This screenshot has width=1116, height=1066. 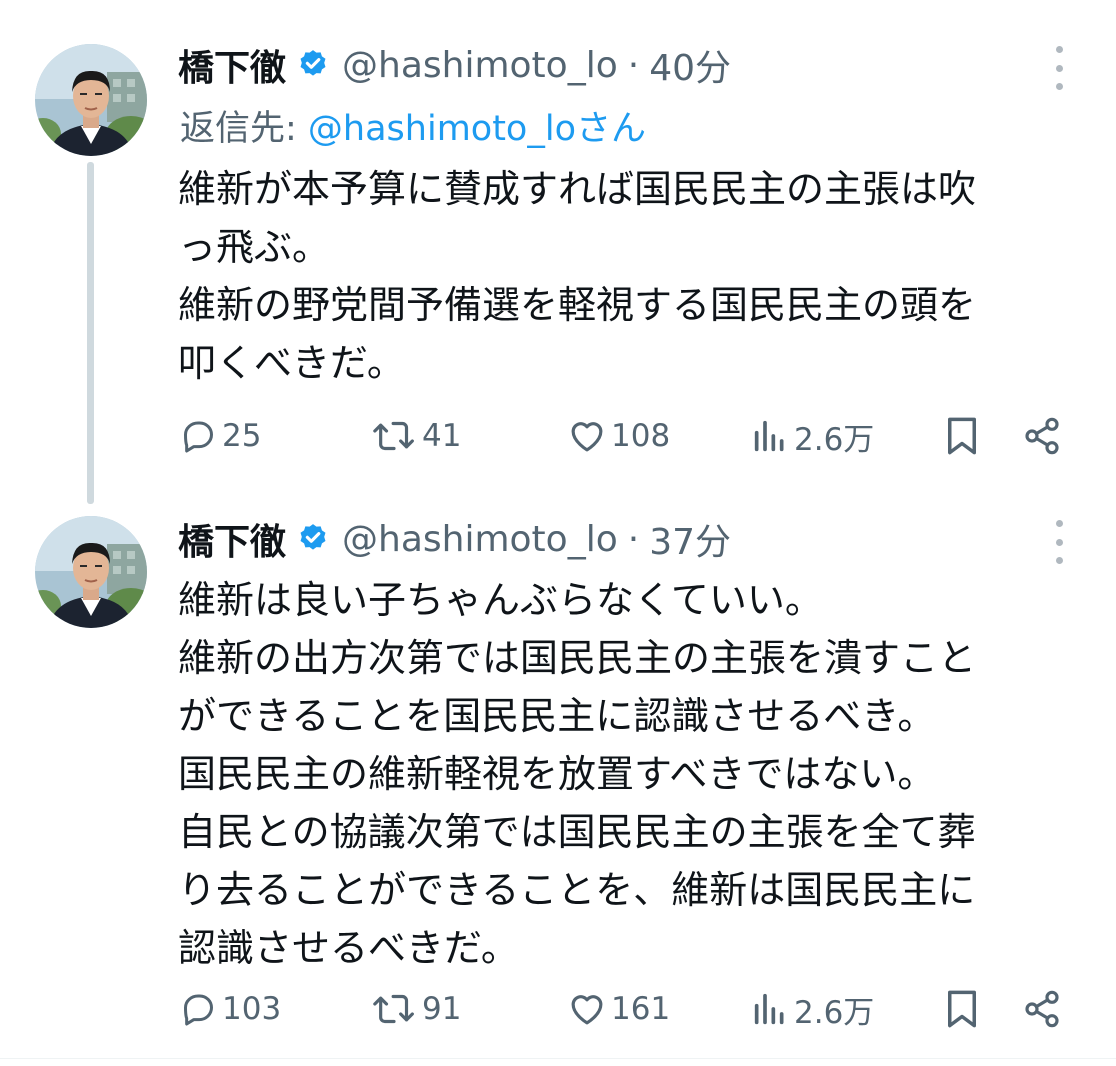 What do you see at coordinates (244, 129) in the screenshot?
I see `reply-to-prefix: 返信先:` at bounding box center [244, 129].